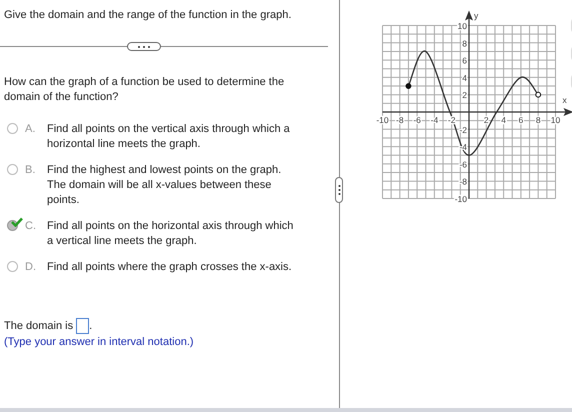  I want to click on tick-label: -2, so click(463, 129).